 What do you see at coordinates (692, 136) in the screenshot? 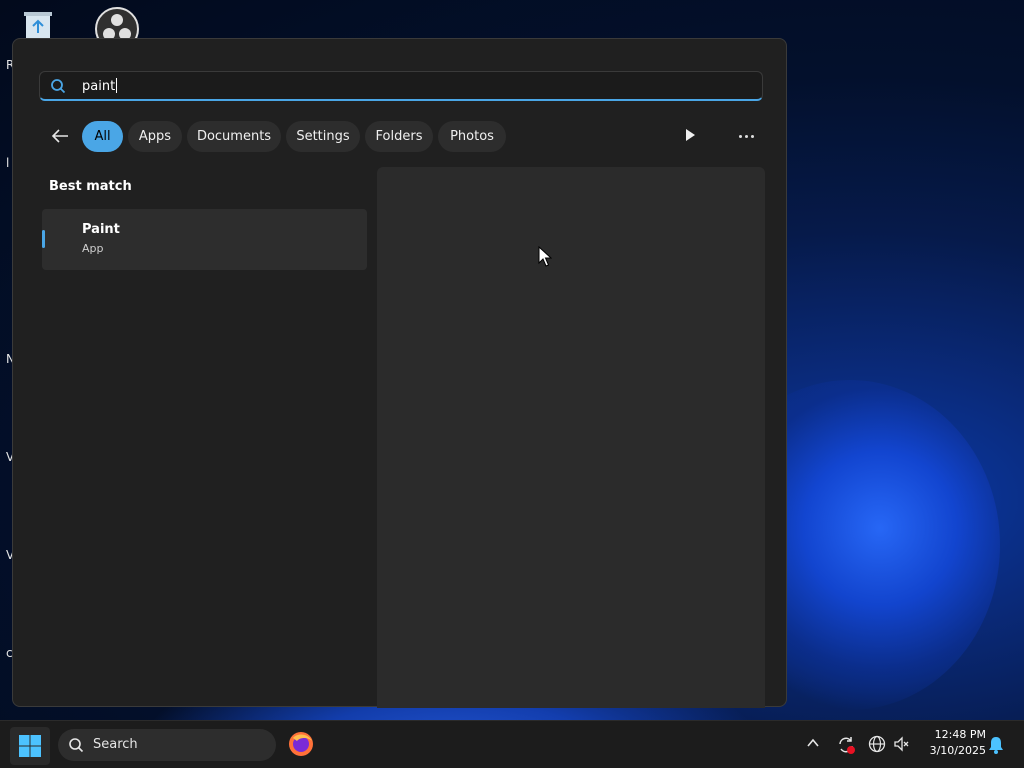
I see `play-icon` at bounding box center [692, 136].